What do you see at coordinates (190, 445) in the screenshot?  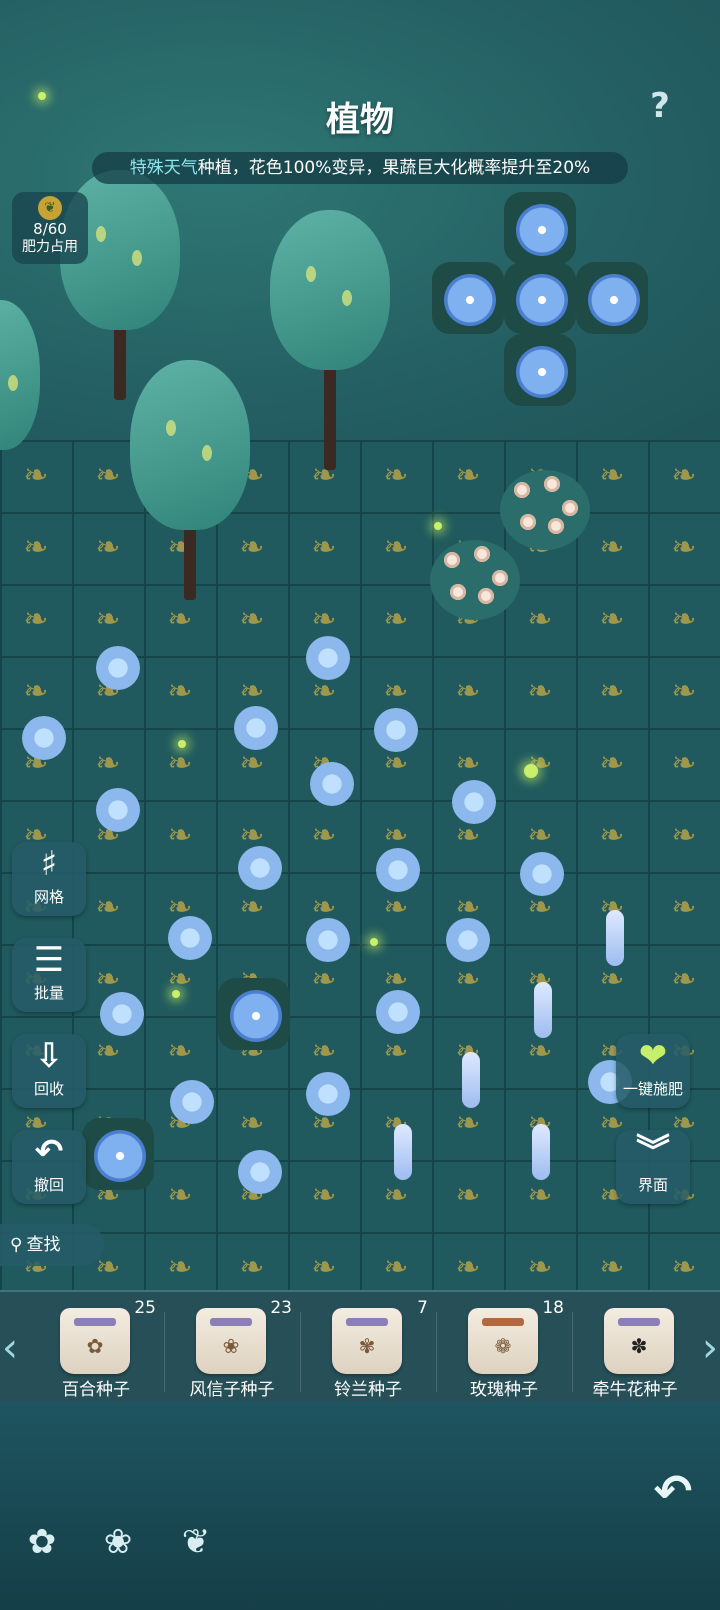 I see `tree-crown` at bounding box center [190, 445].